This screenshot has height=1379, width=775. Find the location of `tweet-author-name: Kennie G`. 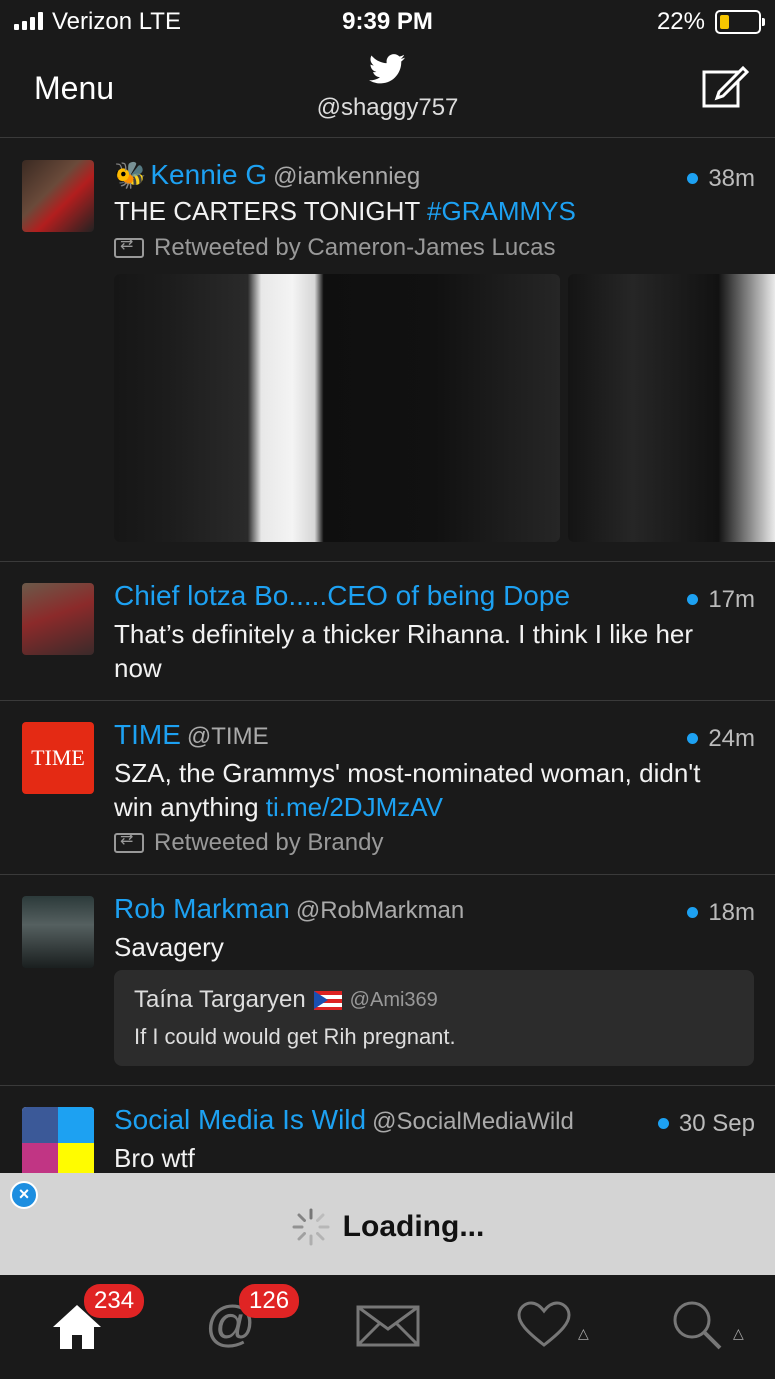

tweet-author-name: Kennie G is located at coordinates (208, 175).